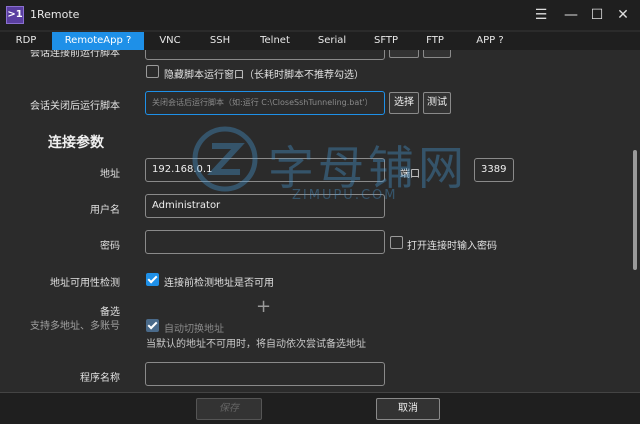  Describe the element at coordinates (110, 246) in the screenshot. I see `password-label: 密码` at that location.